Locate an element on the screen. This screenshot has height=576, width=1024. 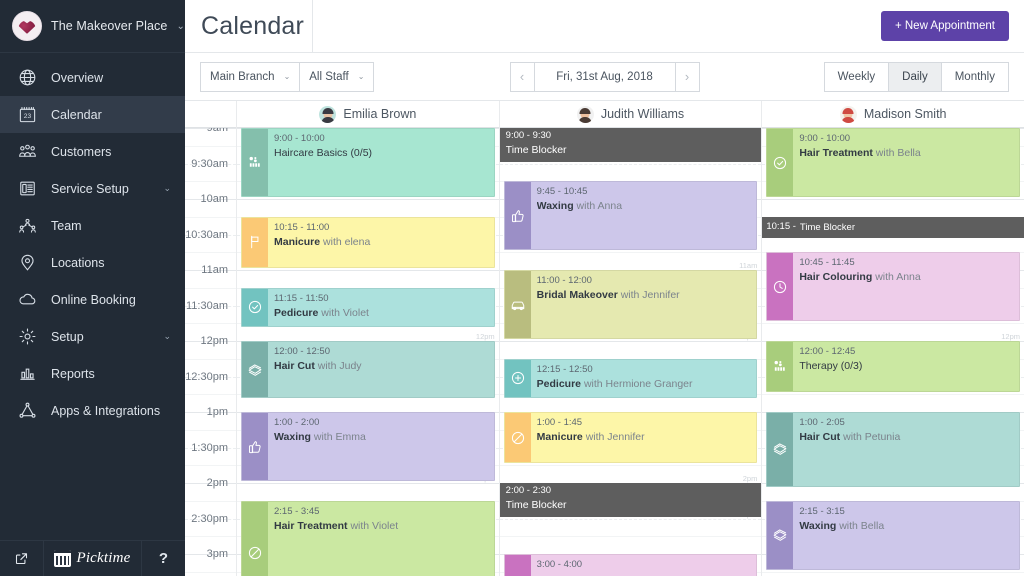
car-icon is located at coordinates (517, 304).